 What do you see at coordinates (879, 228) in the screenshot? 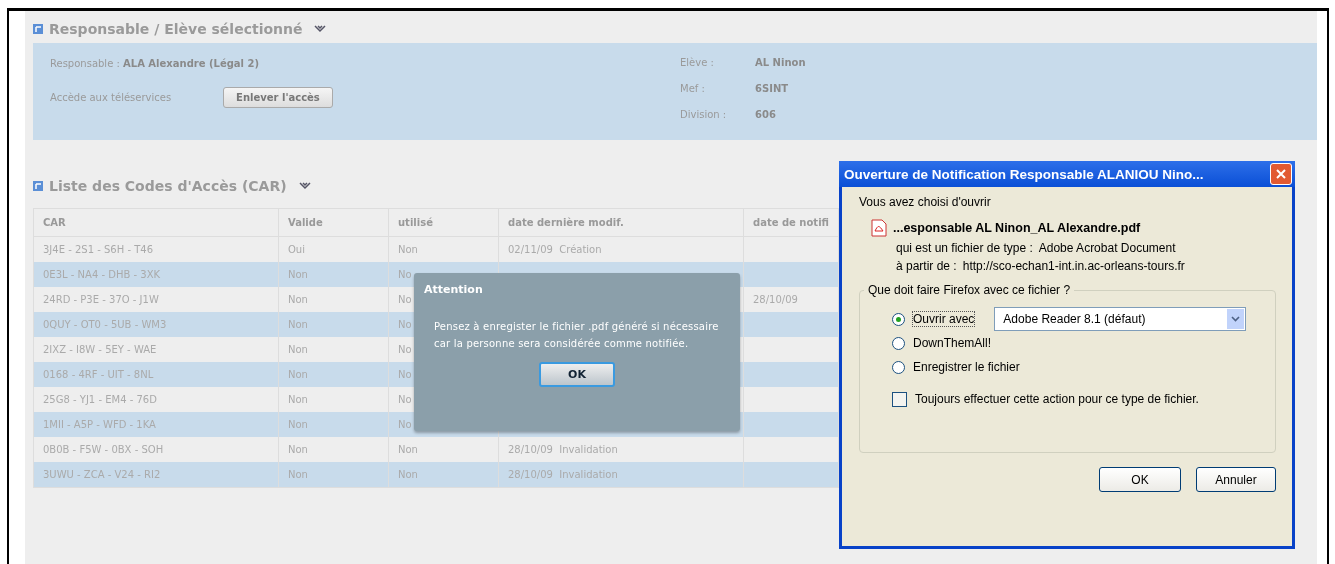
I see `pdf-file-icon` at bounding box center [879, 228].